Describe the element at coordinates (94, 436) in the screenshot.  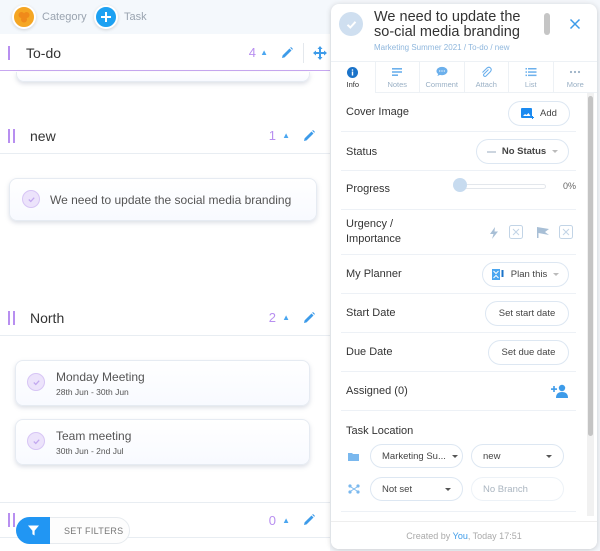
I see `task-title: Team meeting` at that location.